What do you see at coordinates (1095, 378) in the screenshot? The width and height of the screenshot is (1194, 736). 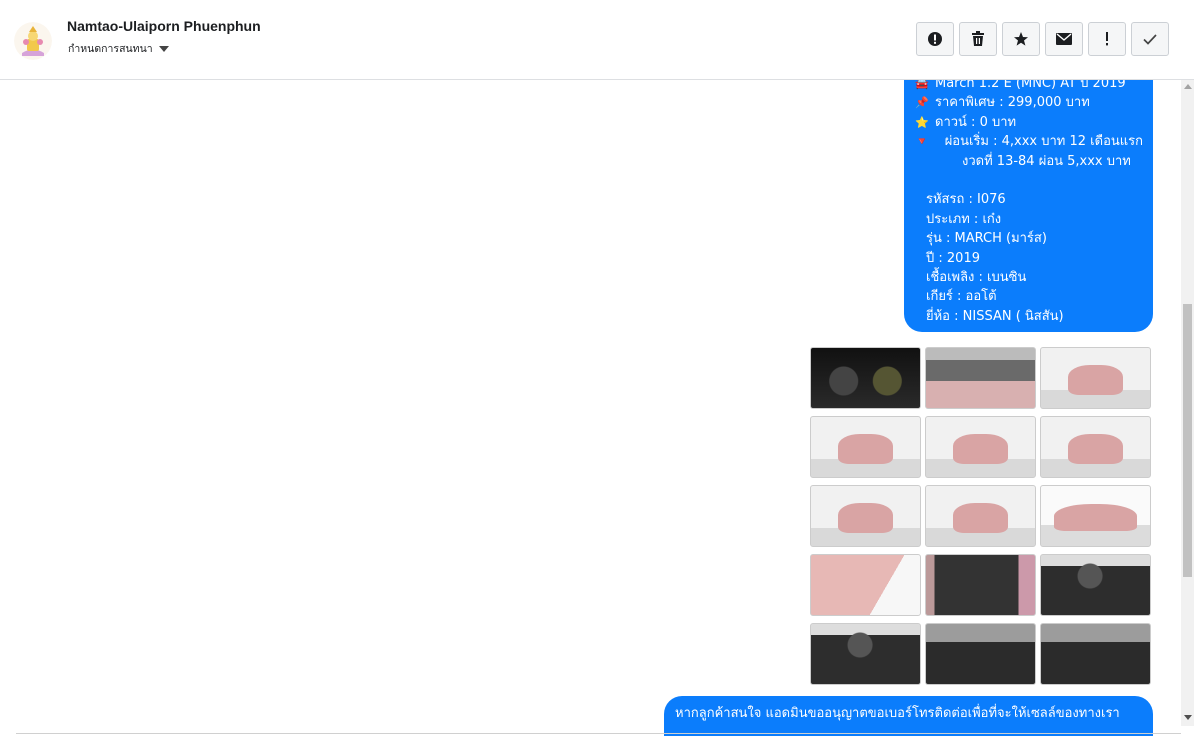 I see `photo-thumbnail-front-three-quarter` at bounding box center [1095, 378].